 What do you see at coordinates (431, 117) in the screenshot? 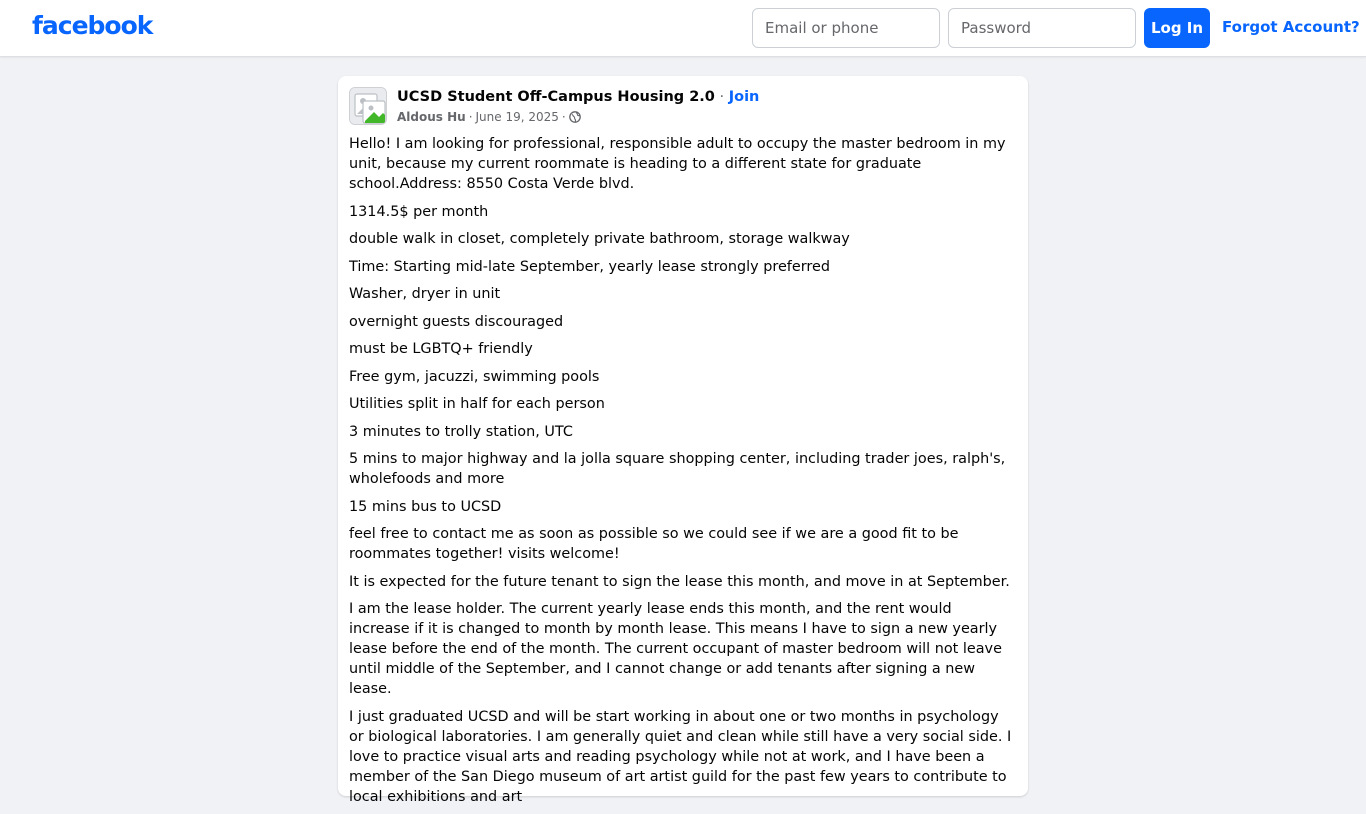
I see `post-author: Aldous Hu` at bounding box center [431, 117].